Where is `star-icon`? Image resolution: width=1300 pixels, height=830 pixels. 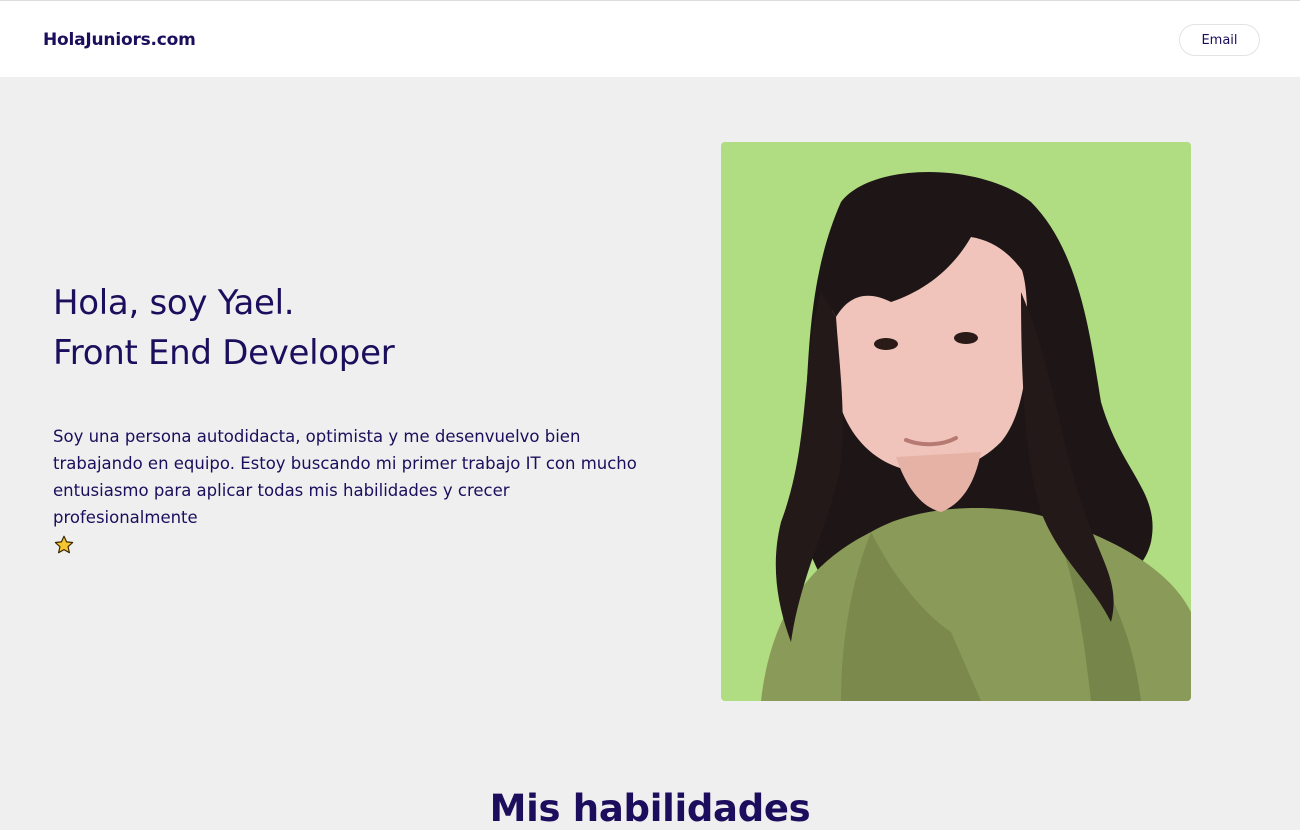
star-icon is located at coordinates (64, 544).